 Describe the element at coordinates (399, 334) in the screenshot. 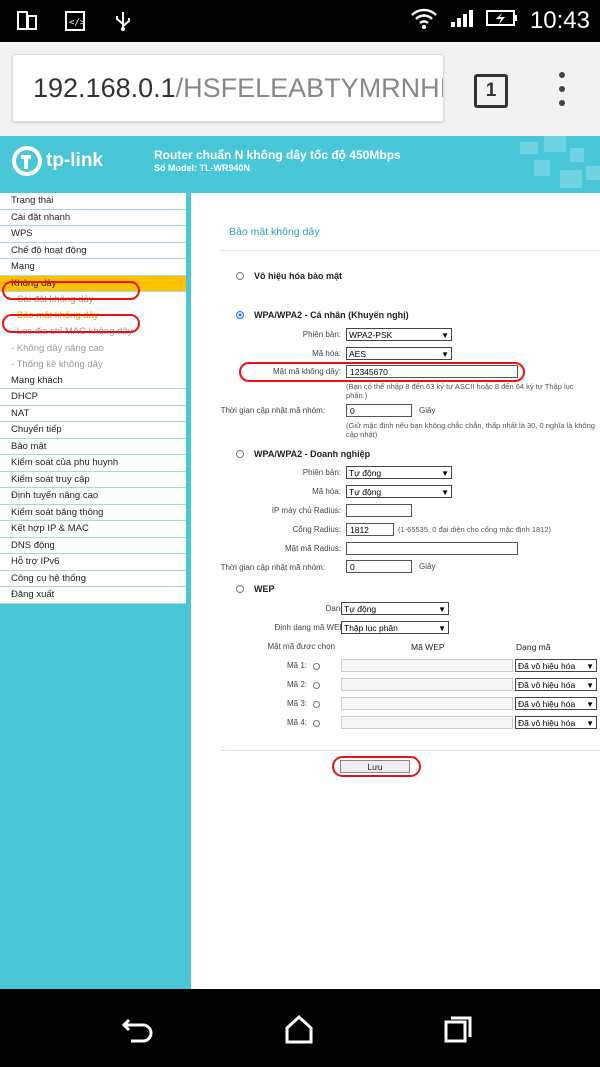

I see `version-select: WPA2-PSK ▼` at that location.